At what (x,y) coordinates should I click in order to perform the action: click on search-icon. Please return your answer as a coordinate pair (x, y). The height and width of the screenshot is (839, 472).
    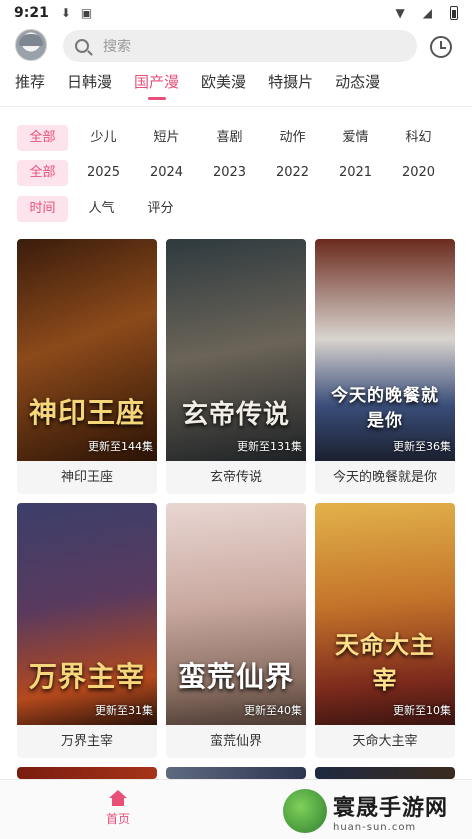
    Looking at the image, I should click on (82, 46).